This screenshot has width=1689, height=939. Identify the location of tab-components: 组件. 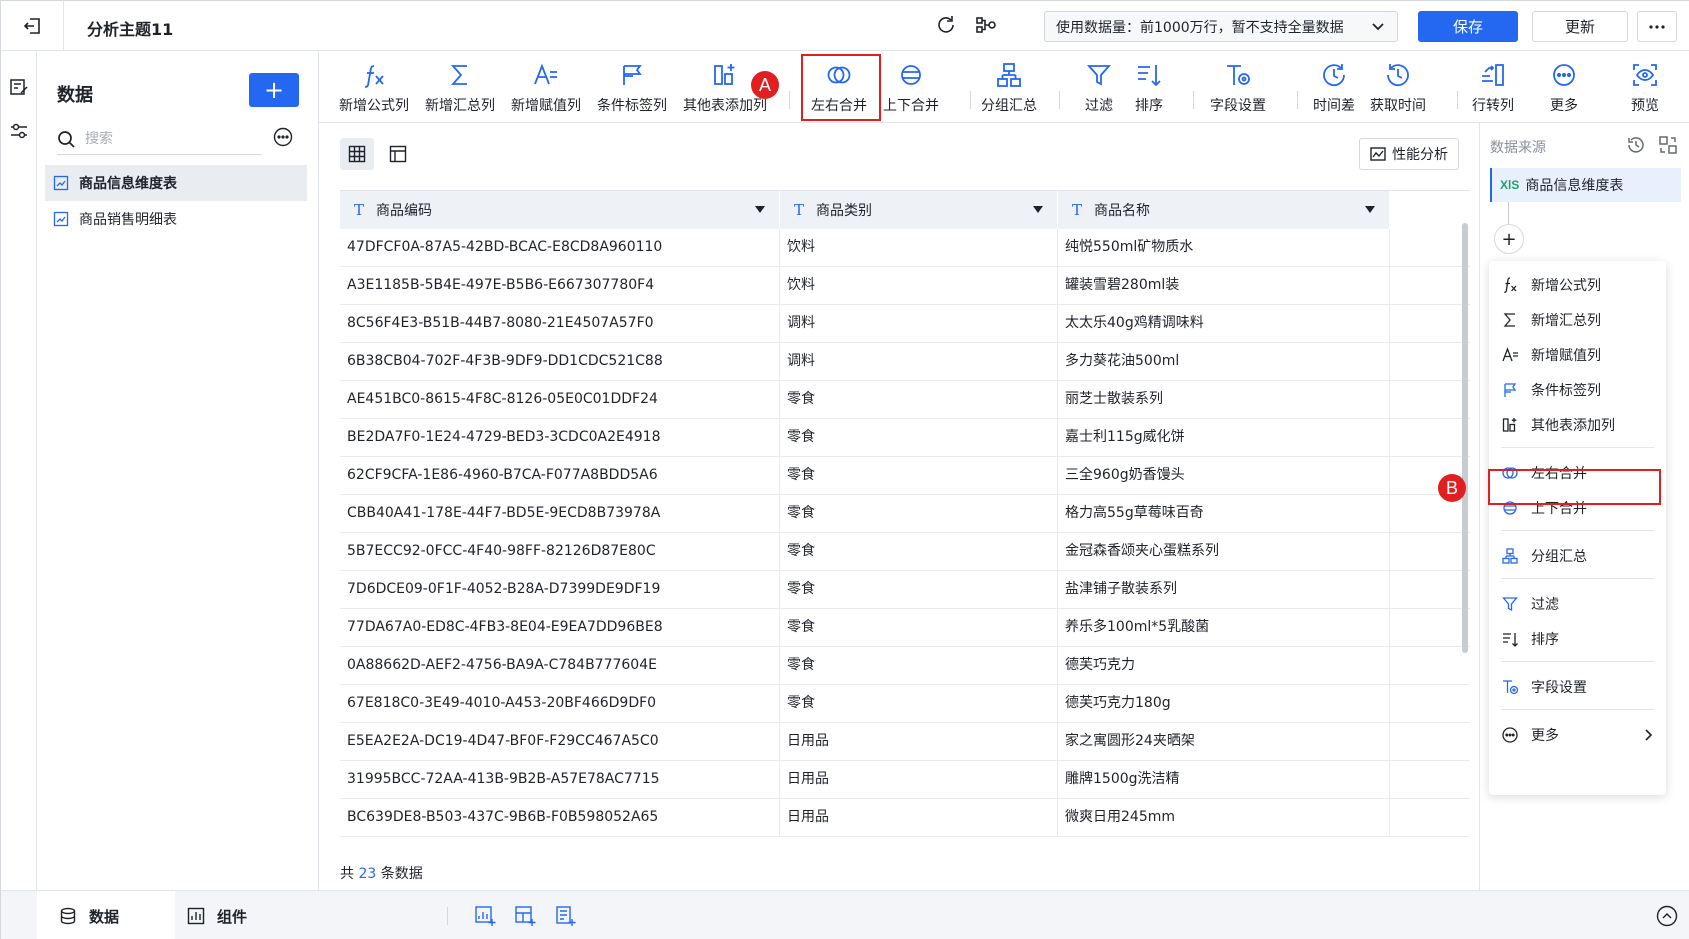
(257, 915).